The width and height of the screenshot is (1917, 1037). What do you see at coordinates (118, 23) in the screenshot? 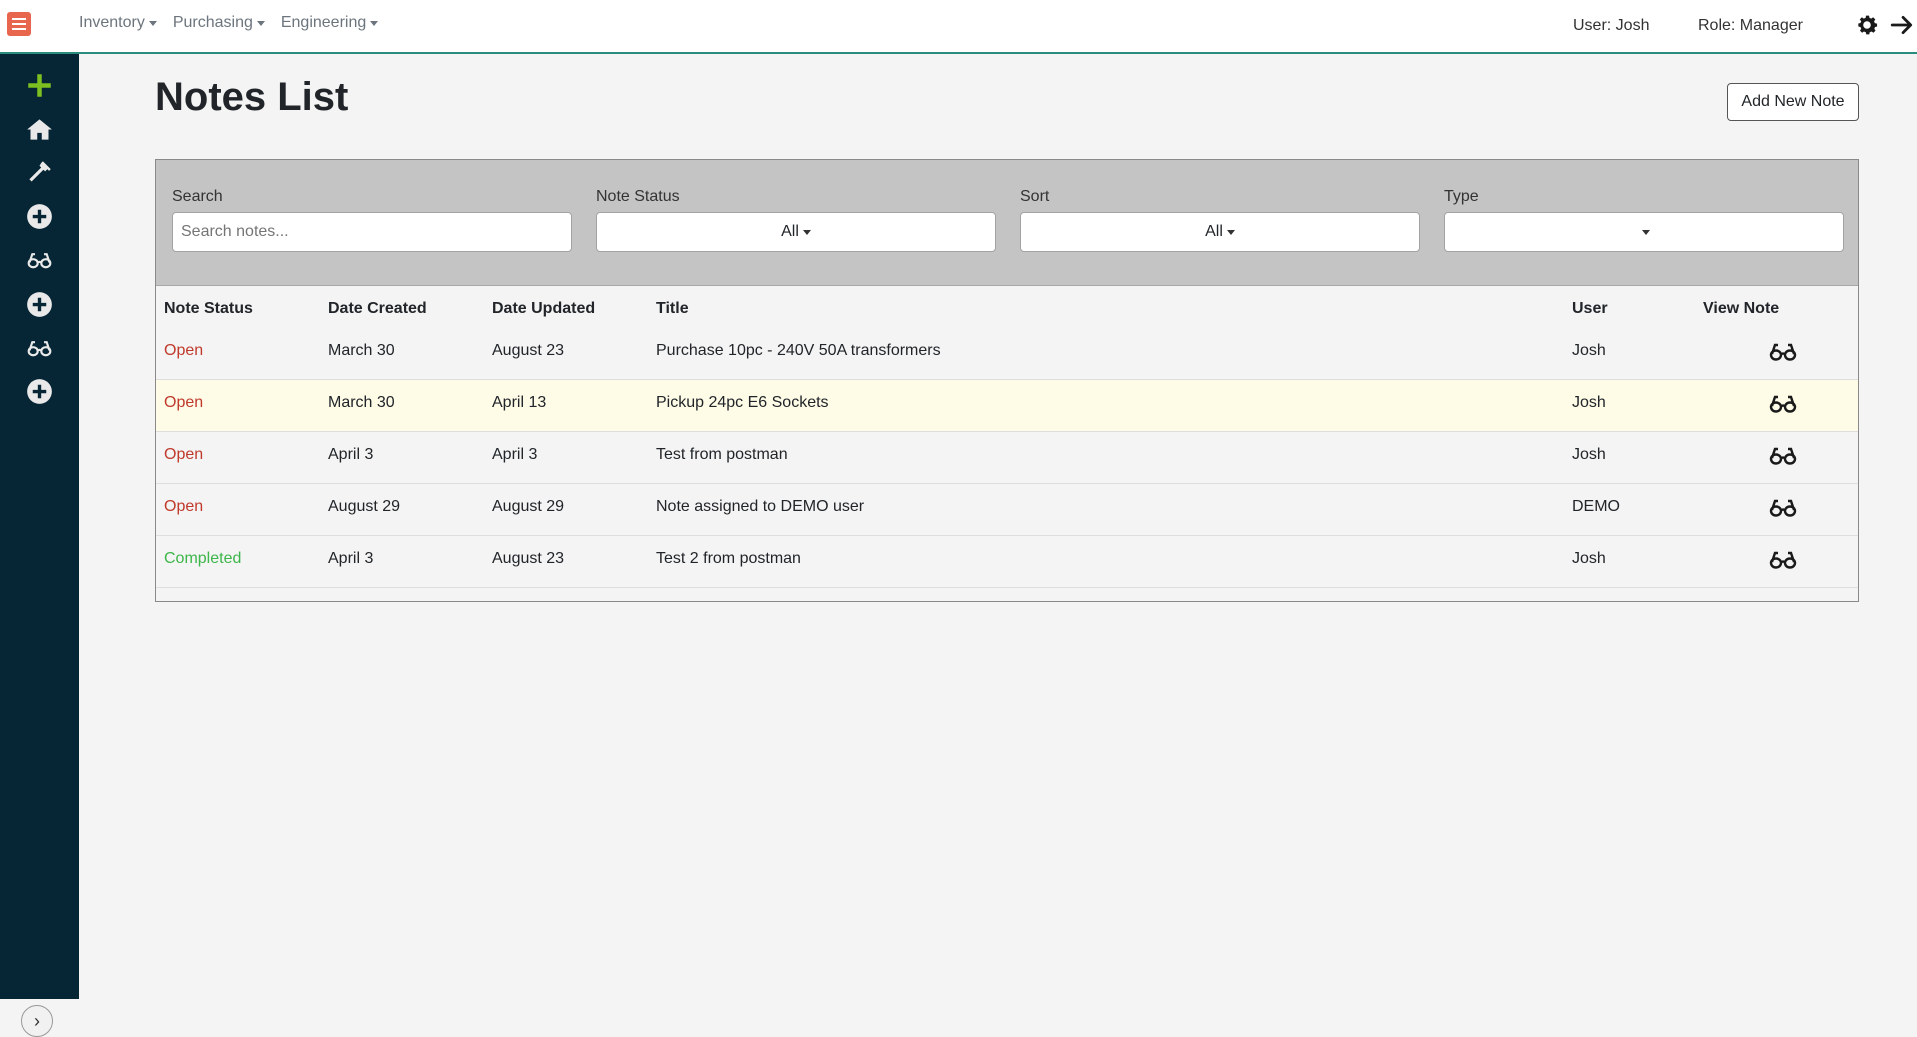
I see `nav-inventory-dropdown: Inventory` at bounding box center [118, 23].